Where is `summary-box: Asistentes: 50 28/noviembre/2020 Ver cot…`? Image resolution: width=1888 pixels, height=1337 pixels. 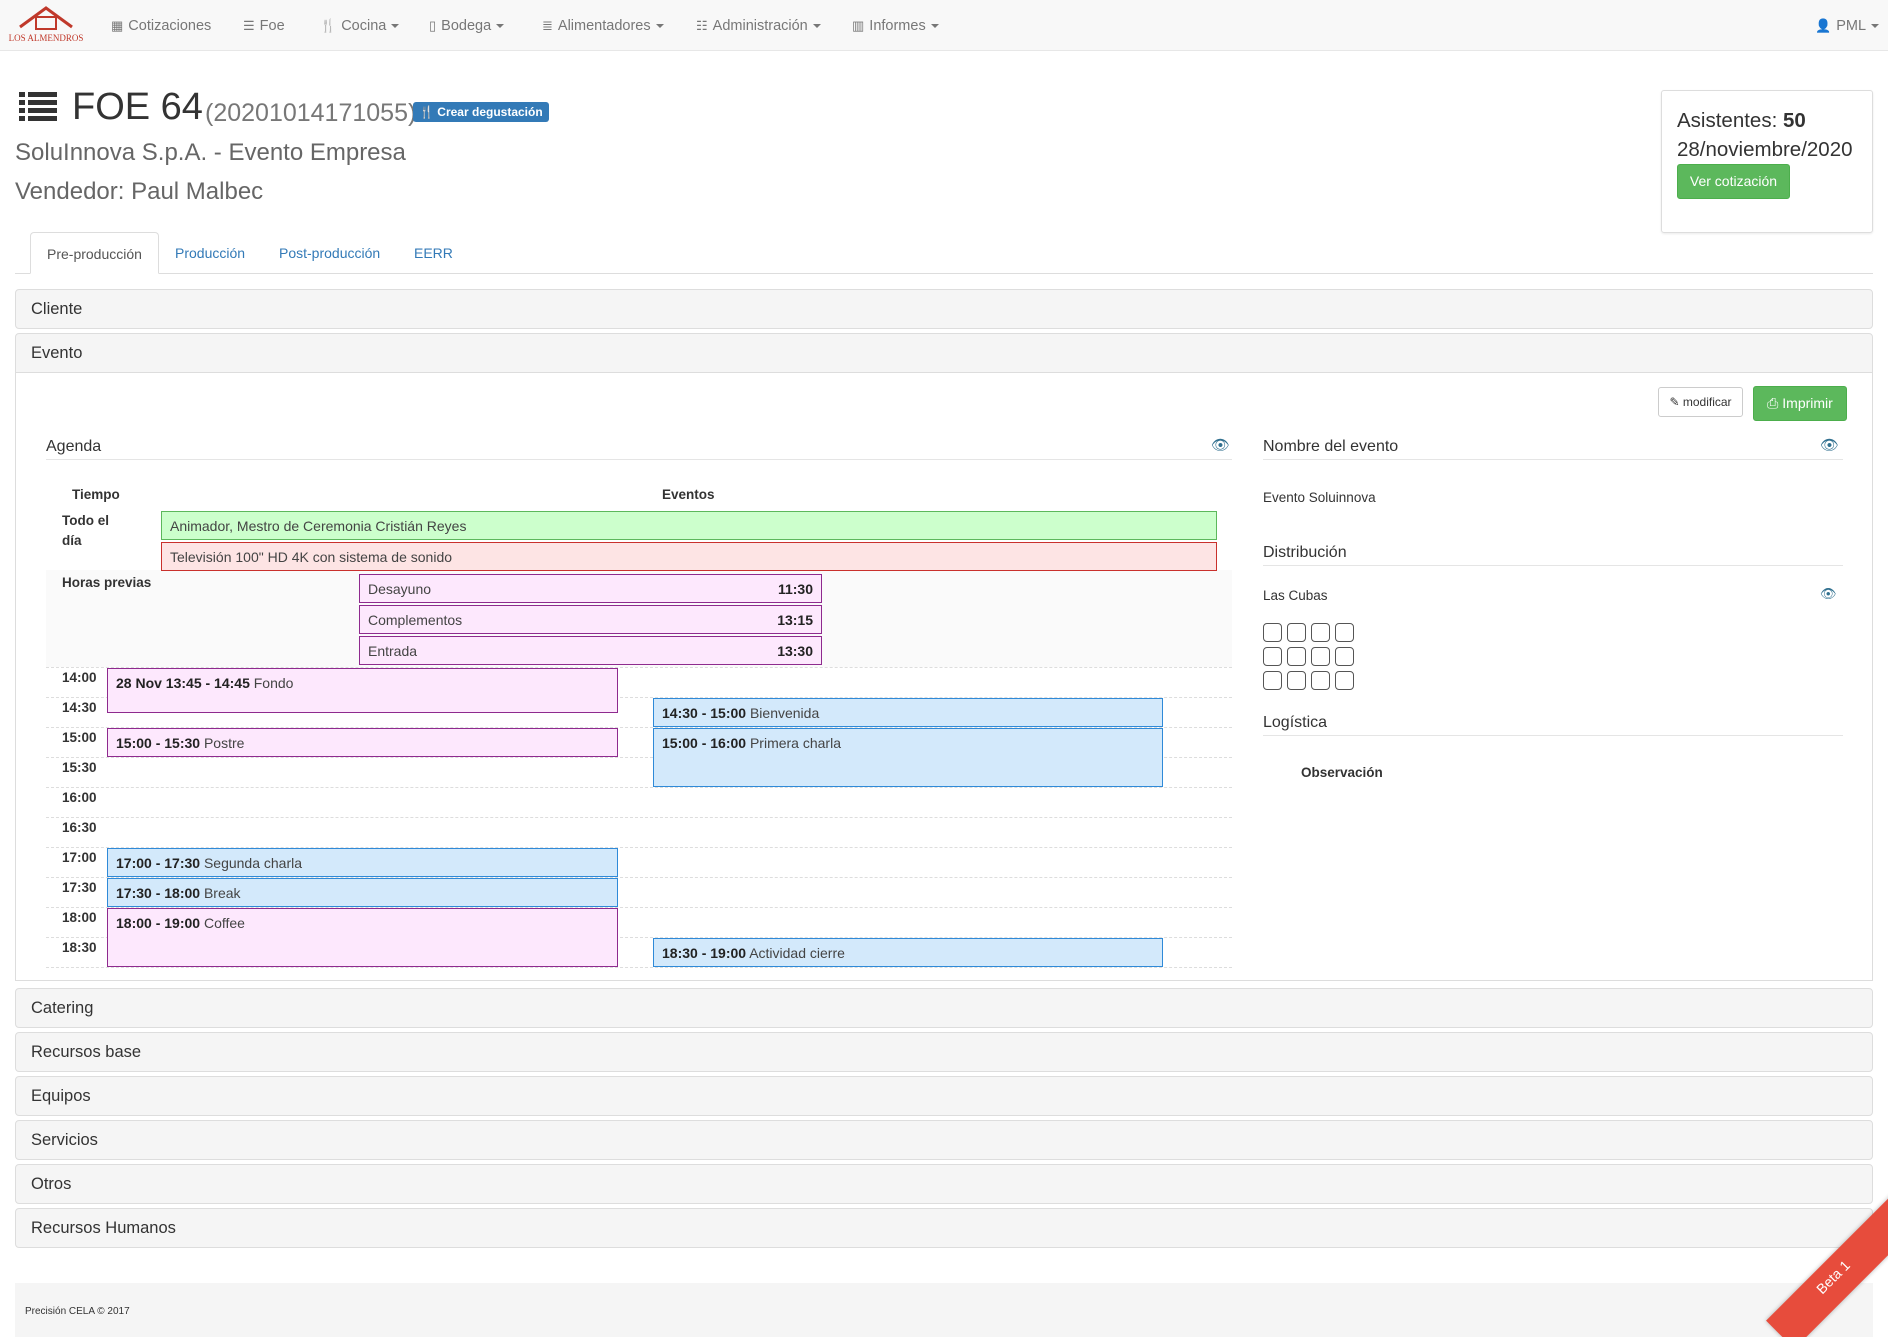
summary-box: Asistentes: 50 28/noviembre/2020 Ver cot… is located at coordinates (1767, 161).